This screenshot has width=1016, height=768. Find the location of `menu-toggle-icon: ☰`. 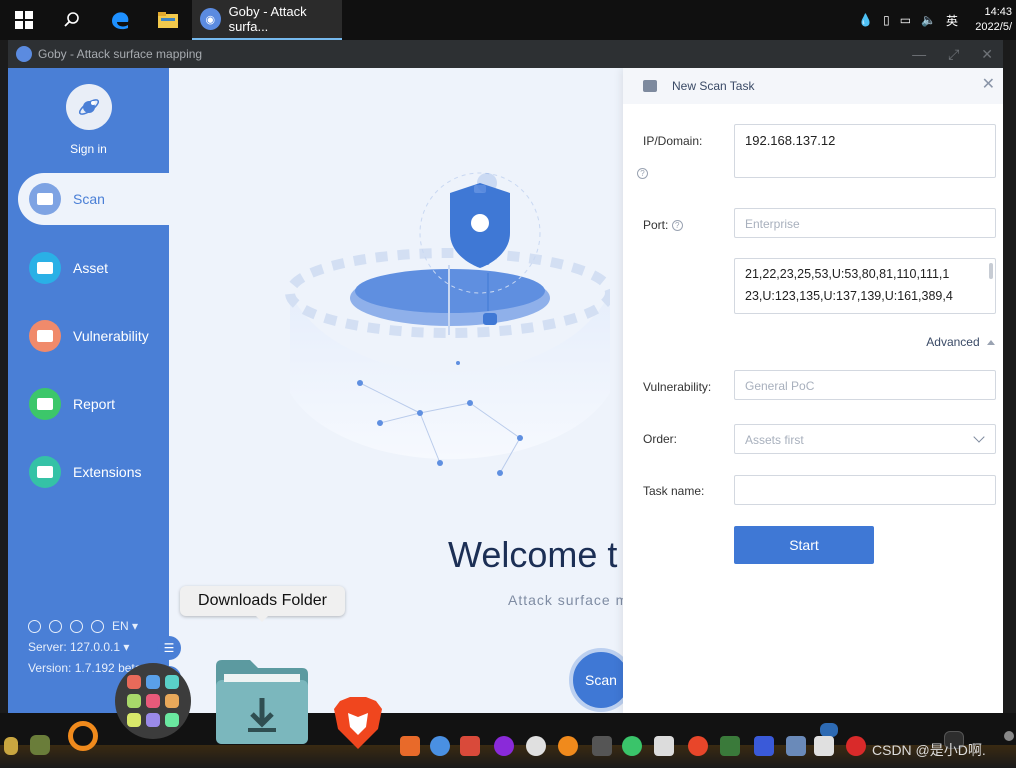

menu-toggle-icon: ☰ is located at coordinates (169, 648).